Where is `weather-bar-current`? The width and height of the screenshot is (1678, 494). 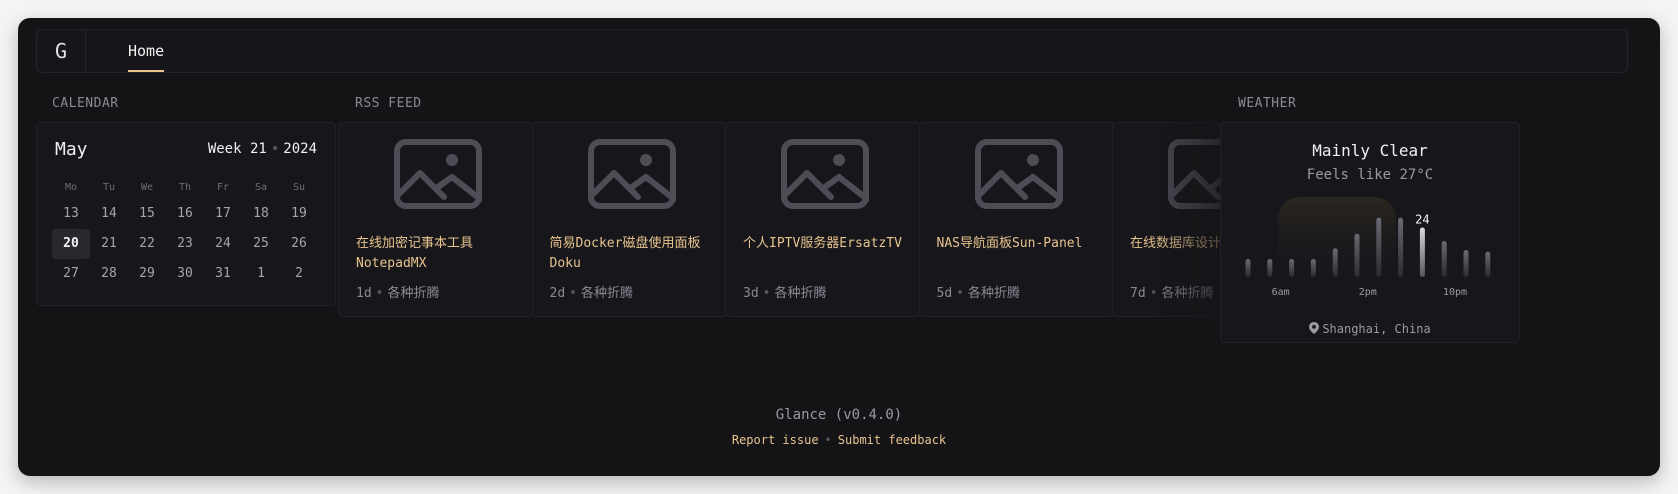
weather-bar-current is located at coordinates (1422, 252).